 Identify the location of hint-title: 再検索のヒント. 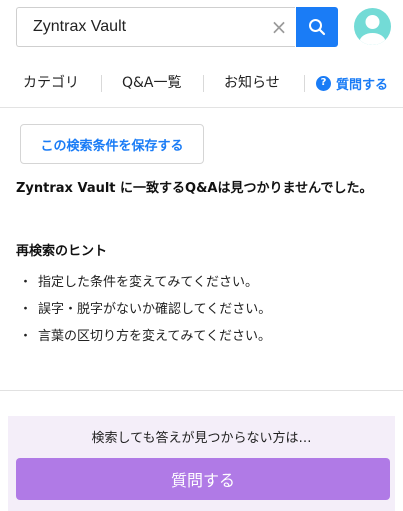
(62, 251).